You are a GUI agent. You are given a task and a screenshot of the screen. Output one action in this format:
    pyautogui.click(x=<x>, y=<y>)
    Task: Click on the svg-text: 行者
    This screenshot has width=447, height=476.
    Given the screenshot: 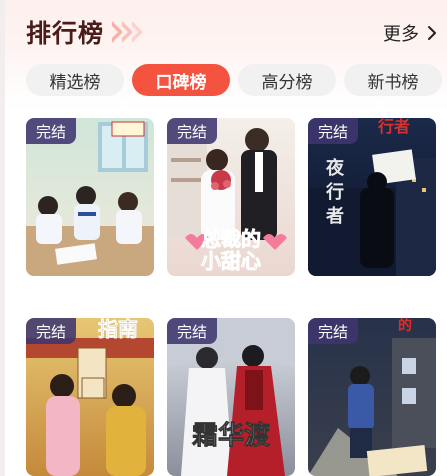 What is the action you would take?
    pyautogui.click(x=393, y=127)
    